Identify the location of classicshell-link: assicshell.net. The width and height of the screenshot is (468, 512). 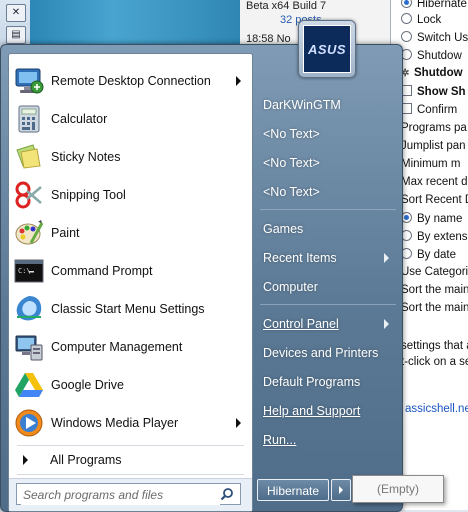
(436, 409).